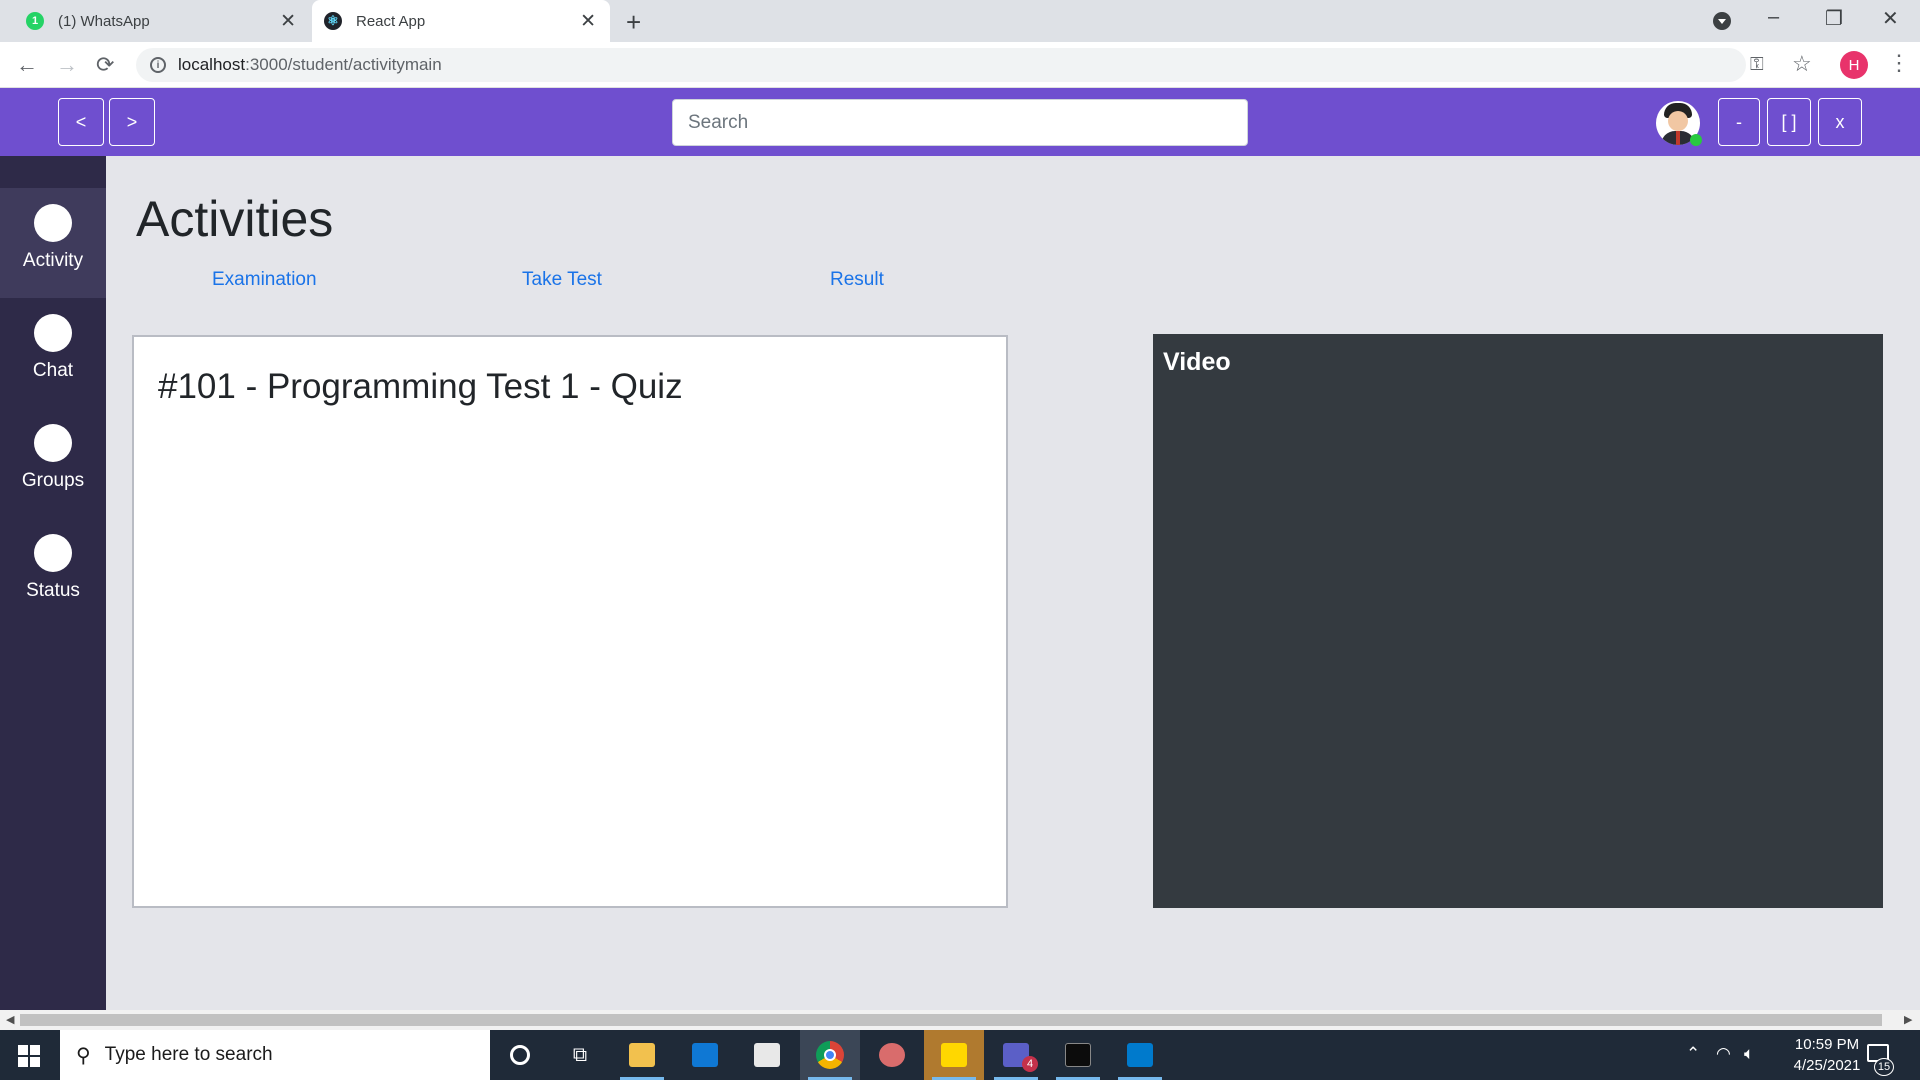 This screenshot has width=1920, height=1080. I want to click on taskbar-search: ⚲ Type here to search, so click(275, 1055).